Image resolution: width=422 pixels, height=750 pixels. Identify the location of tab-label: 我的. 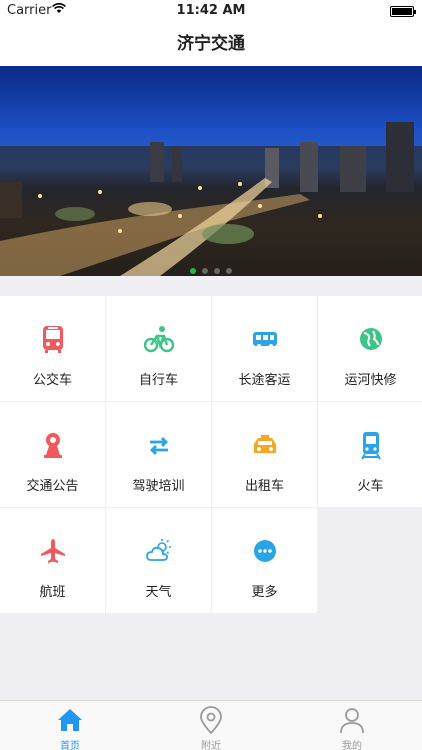
(352, 745).